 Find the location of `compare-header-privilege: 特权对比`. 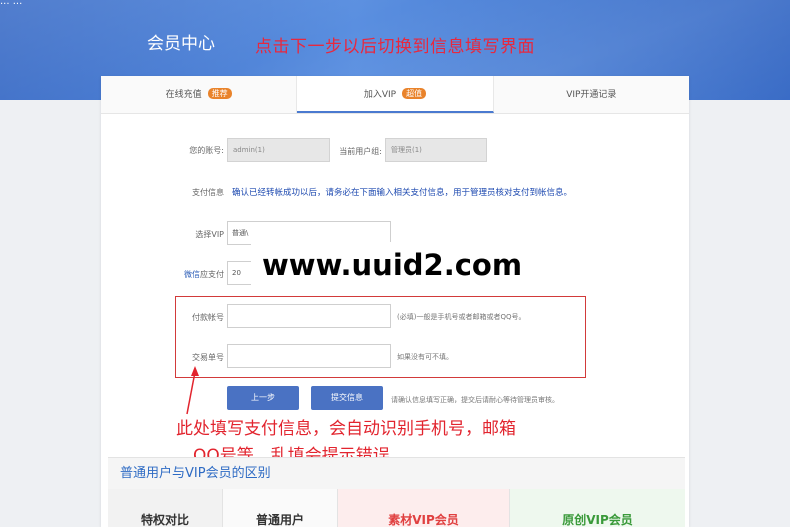

compare-header-privilege: 特权对比 is located at coordinates (165, 508).